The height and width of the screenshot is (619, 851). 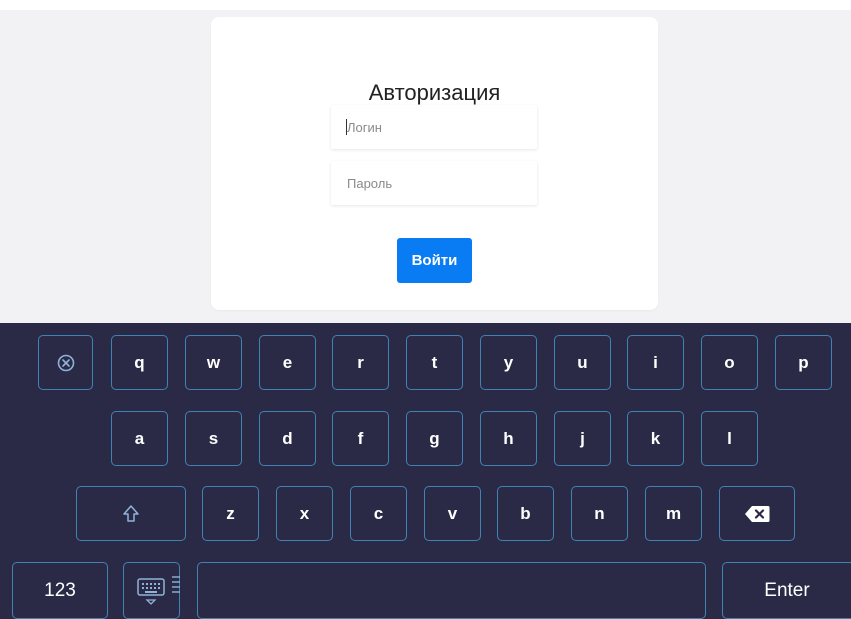 What do you see at coordinates (434, 362) in the screenshot?
I see `key-t: t` at bounding box center [434, 362].